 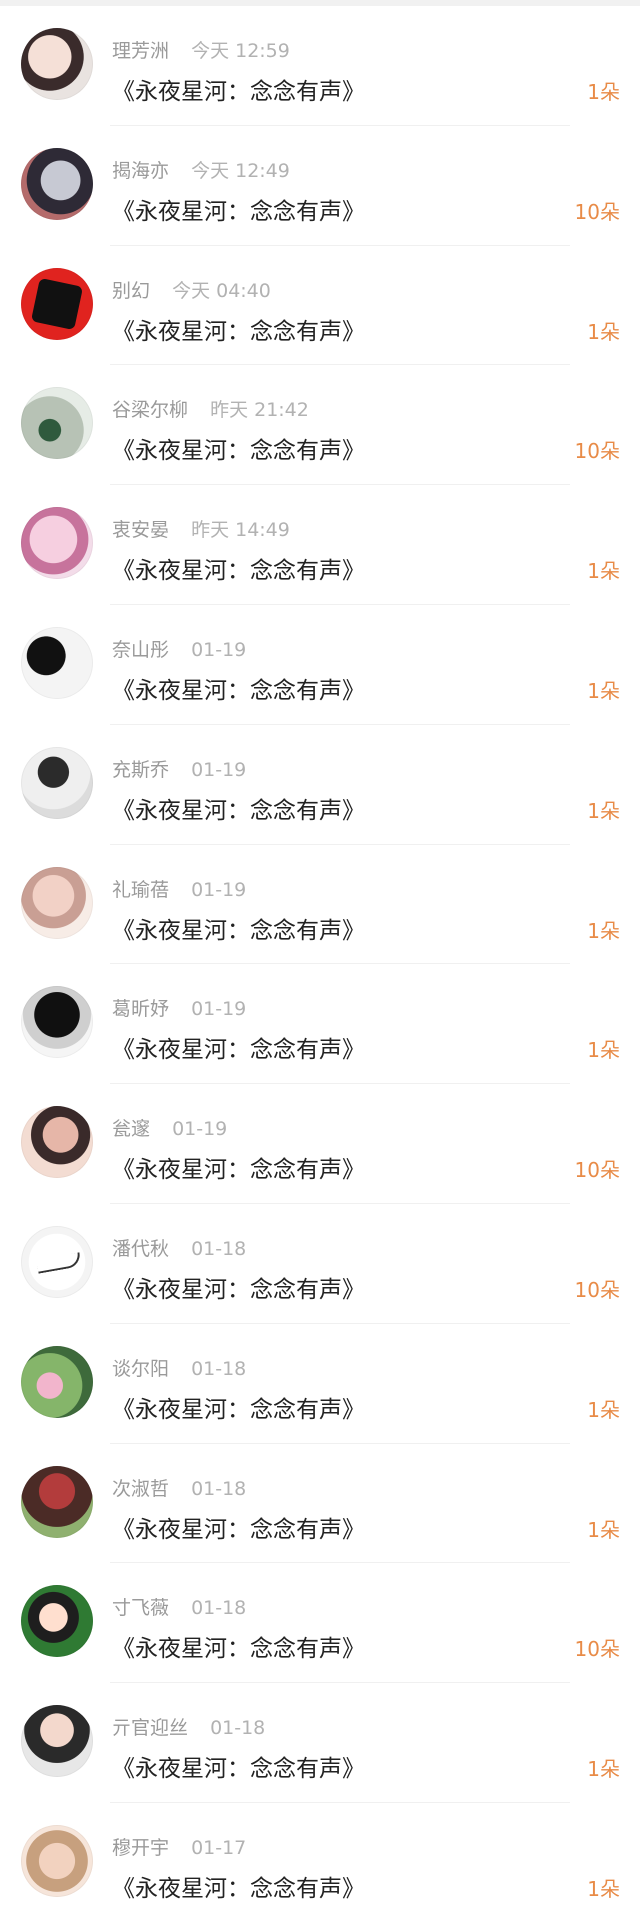 I want to click on list-item: 礼瑜蓓 01-19 《永夜星河：念念有声》 1朵, so click(x=320, y=905).